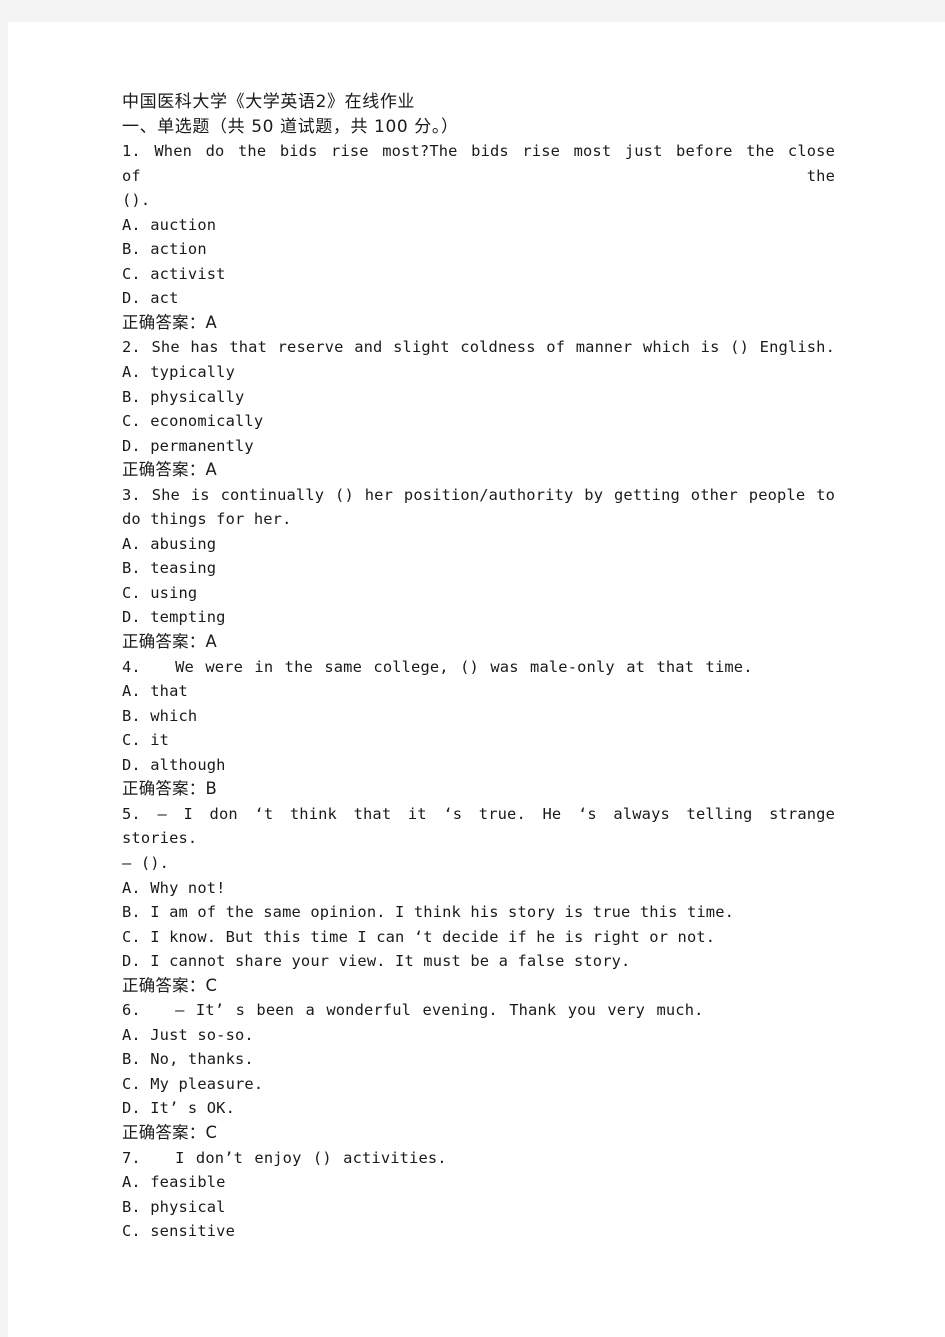  Describe the element at coordinates (174, 764) in the screenshot. I see `question-4-option-d: D. although` at that location.